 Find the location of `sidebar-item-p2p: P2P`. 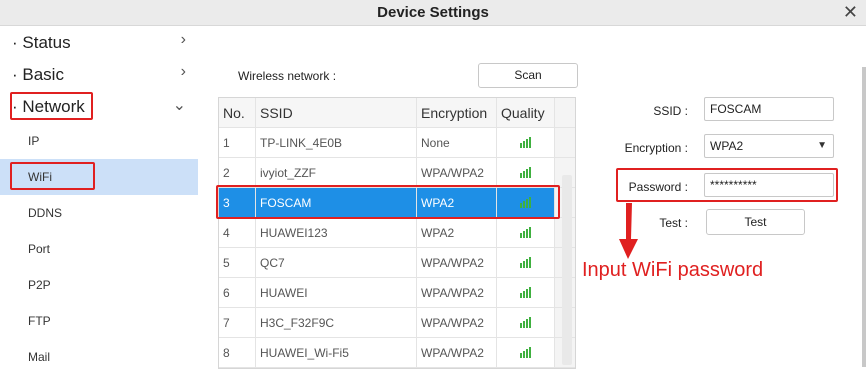

sidebar-item-p2p: P2P is located at coordinates (99, 285).